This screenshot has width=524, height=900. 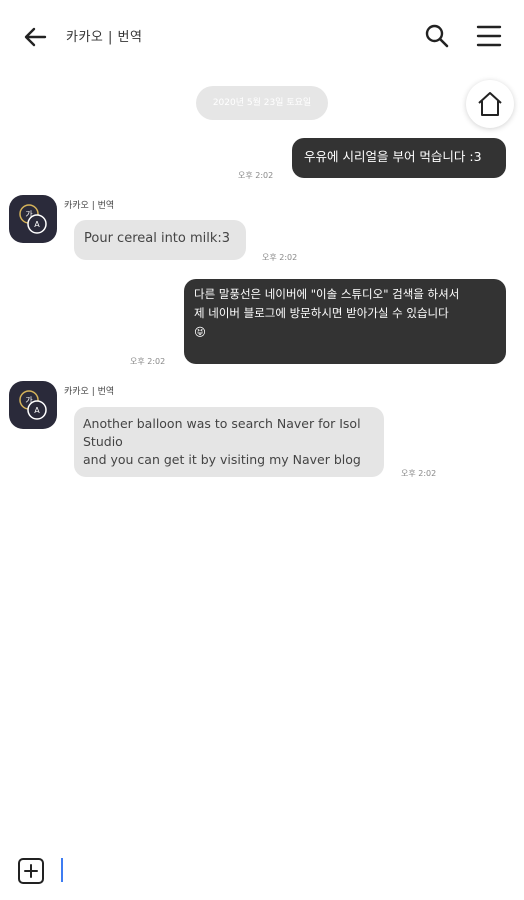 What do you see at coordinates (437, 36) in the screenshot?
I see `search-icon` at bounding box center [437, 36].